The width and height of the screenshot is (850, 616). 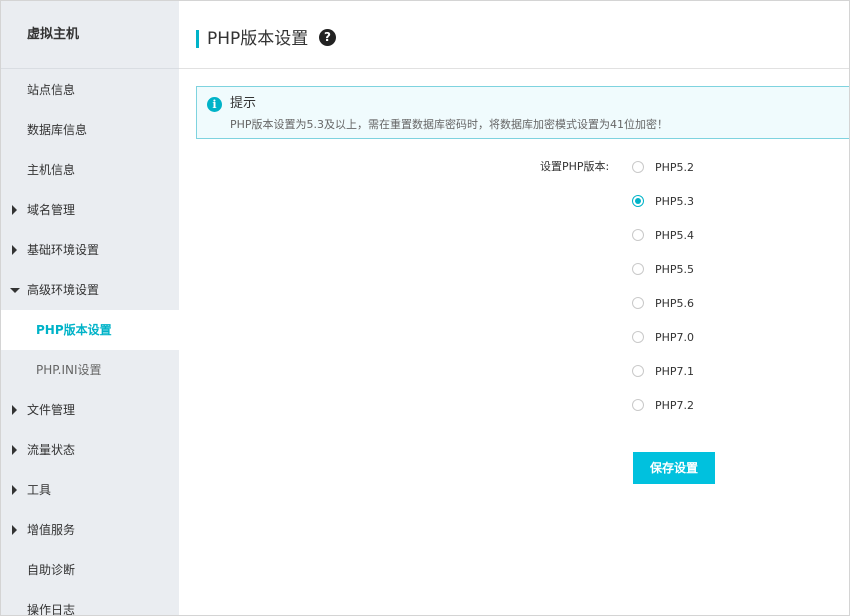 What do you see at coordinates (675, 303) in the screenshot?
I see `radio-label: PHP5.6` at bounding box center [675, 303].